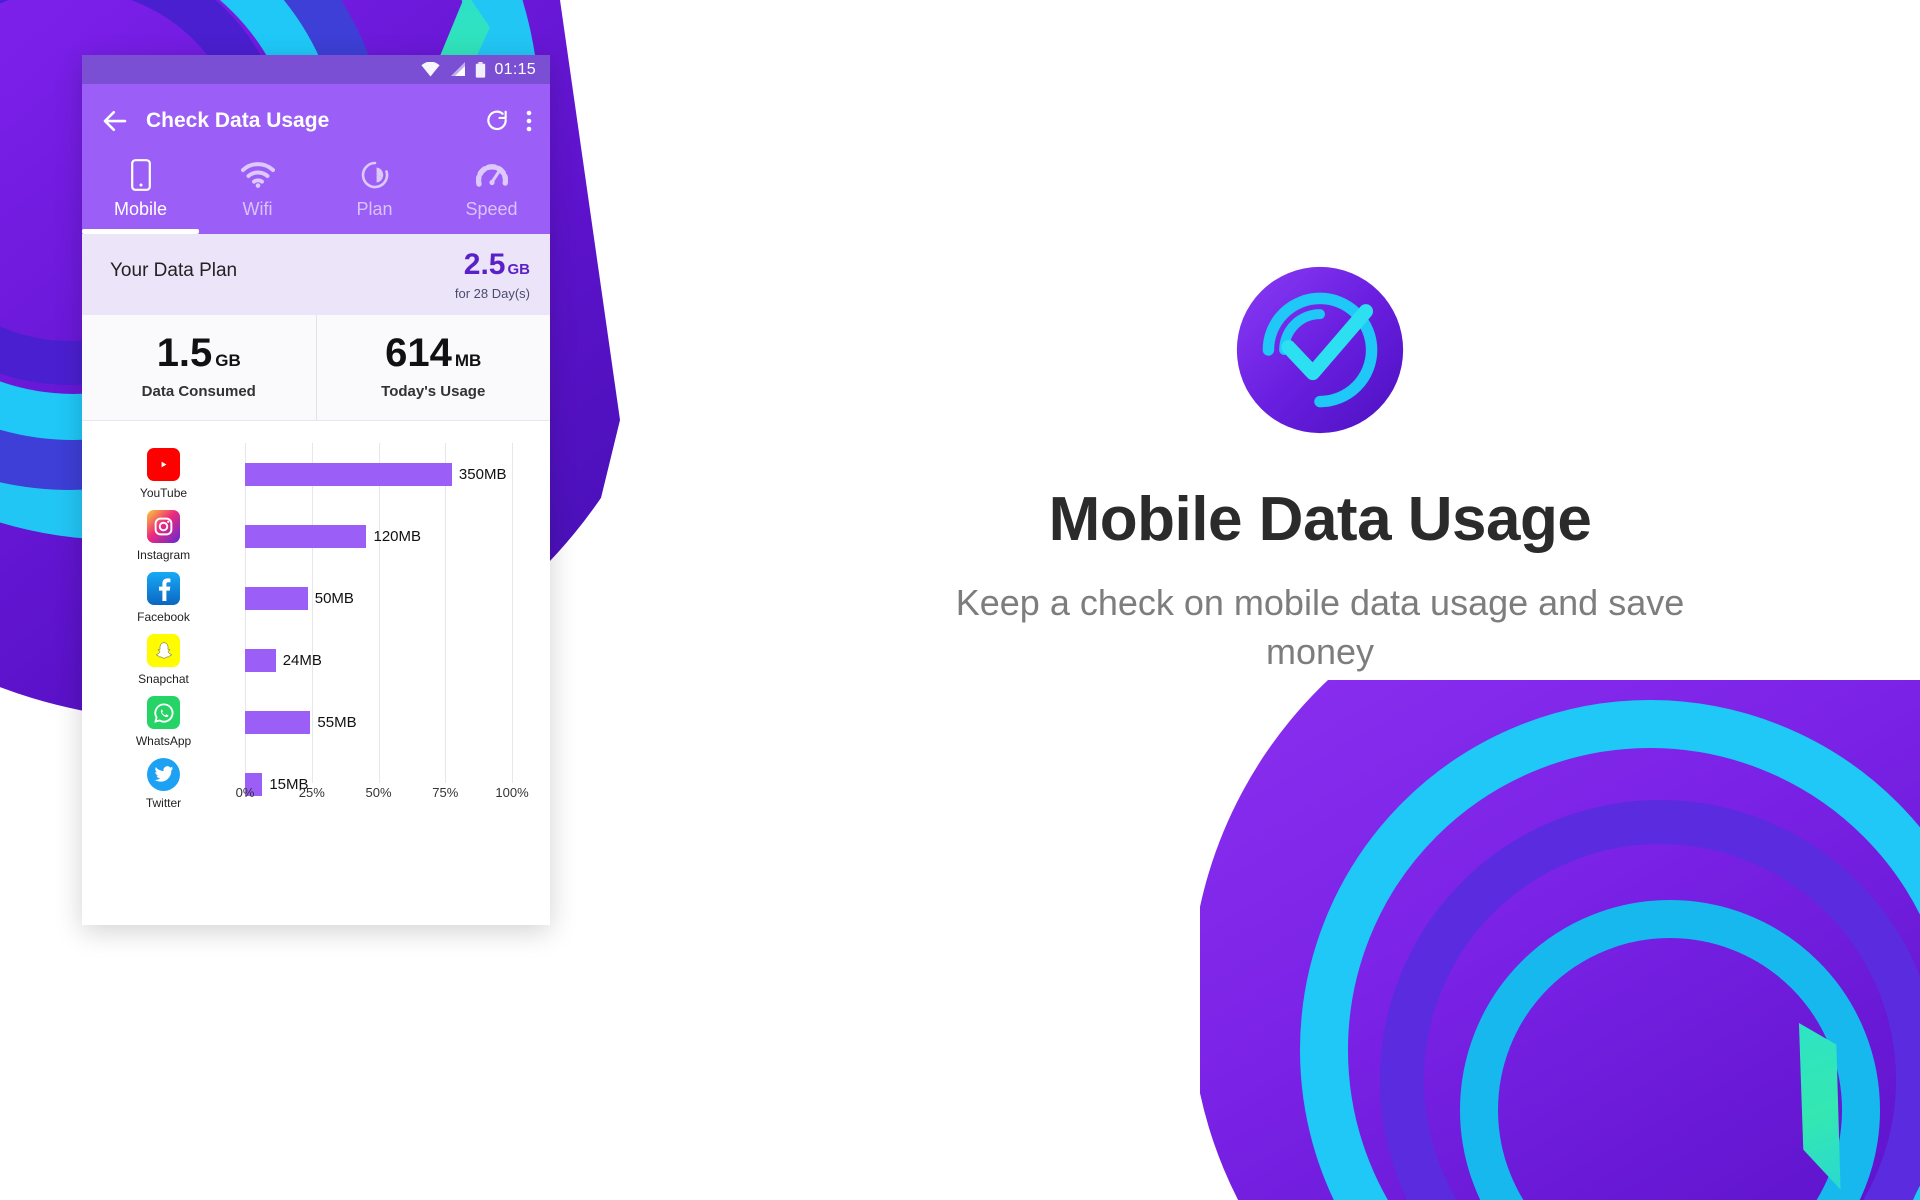 The height and width of the screenshot is (1200, 1920). I want to click on stat-unit-today: MB, so click(468, 360).